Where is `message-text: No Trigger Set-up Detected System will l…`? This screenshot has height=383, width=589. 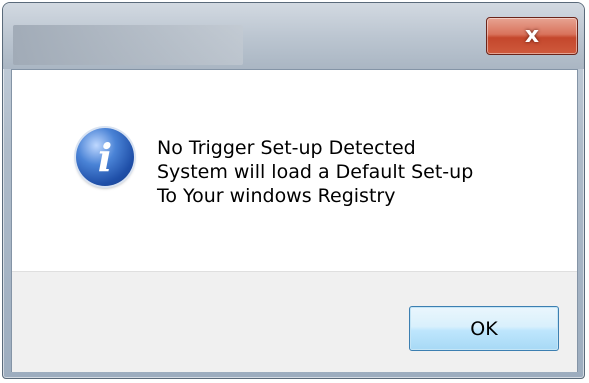 message-text: No Trigger Set-up Detected System will l… is located at coordinates (315, 172).